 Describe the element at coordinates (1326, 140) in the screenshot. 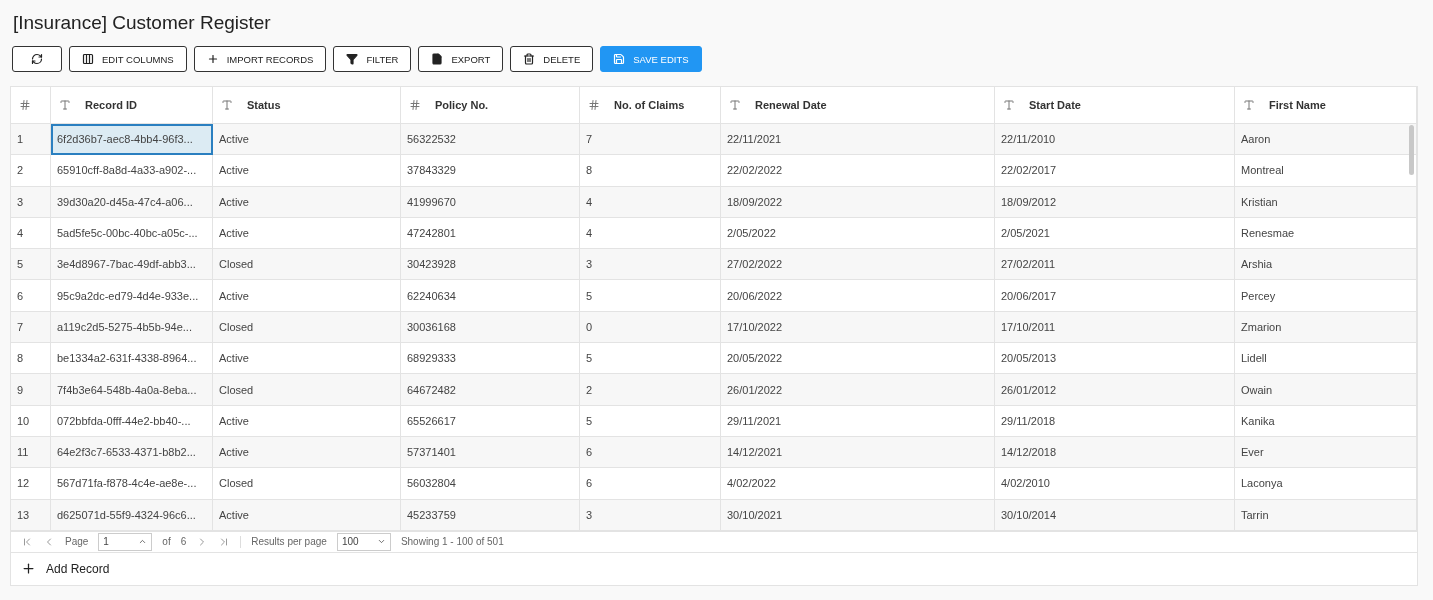

I see `table-cell: Aaron` at that location.